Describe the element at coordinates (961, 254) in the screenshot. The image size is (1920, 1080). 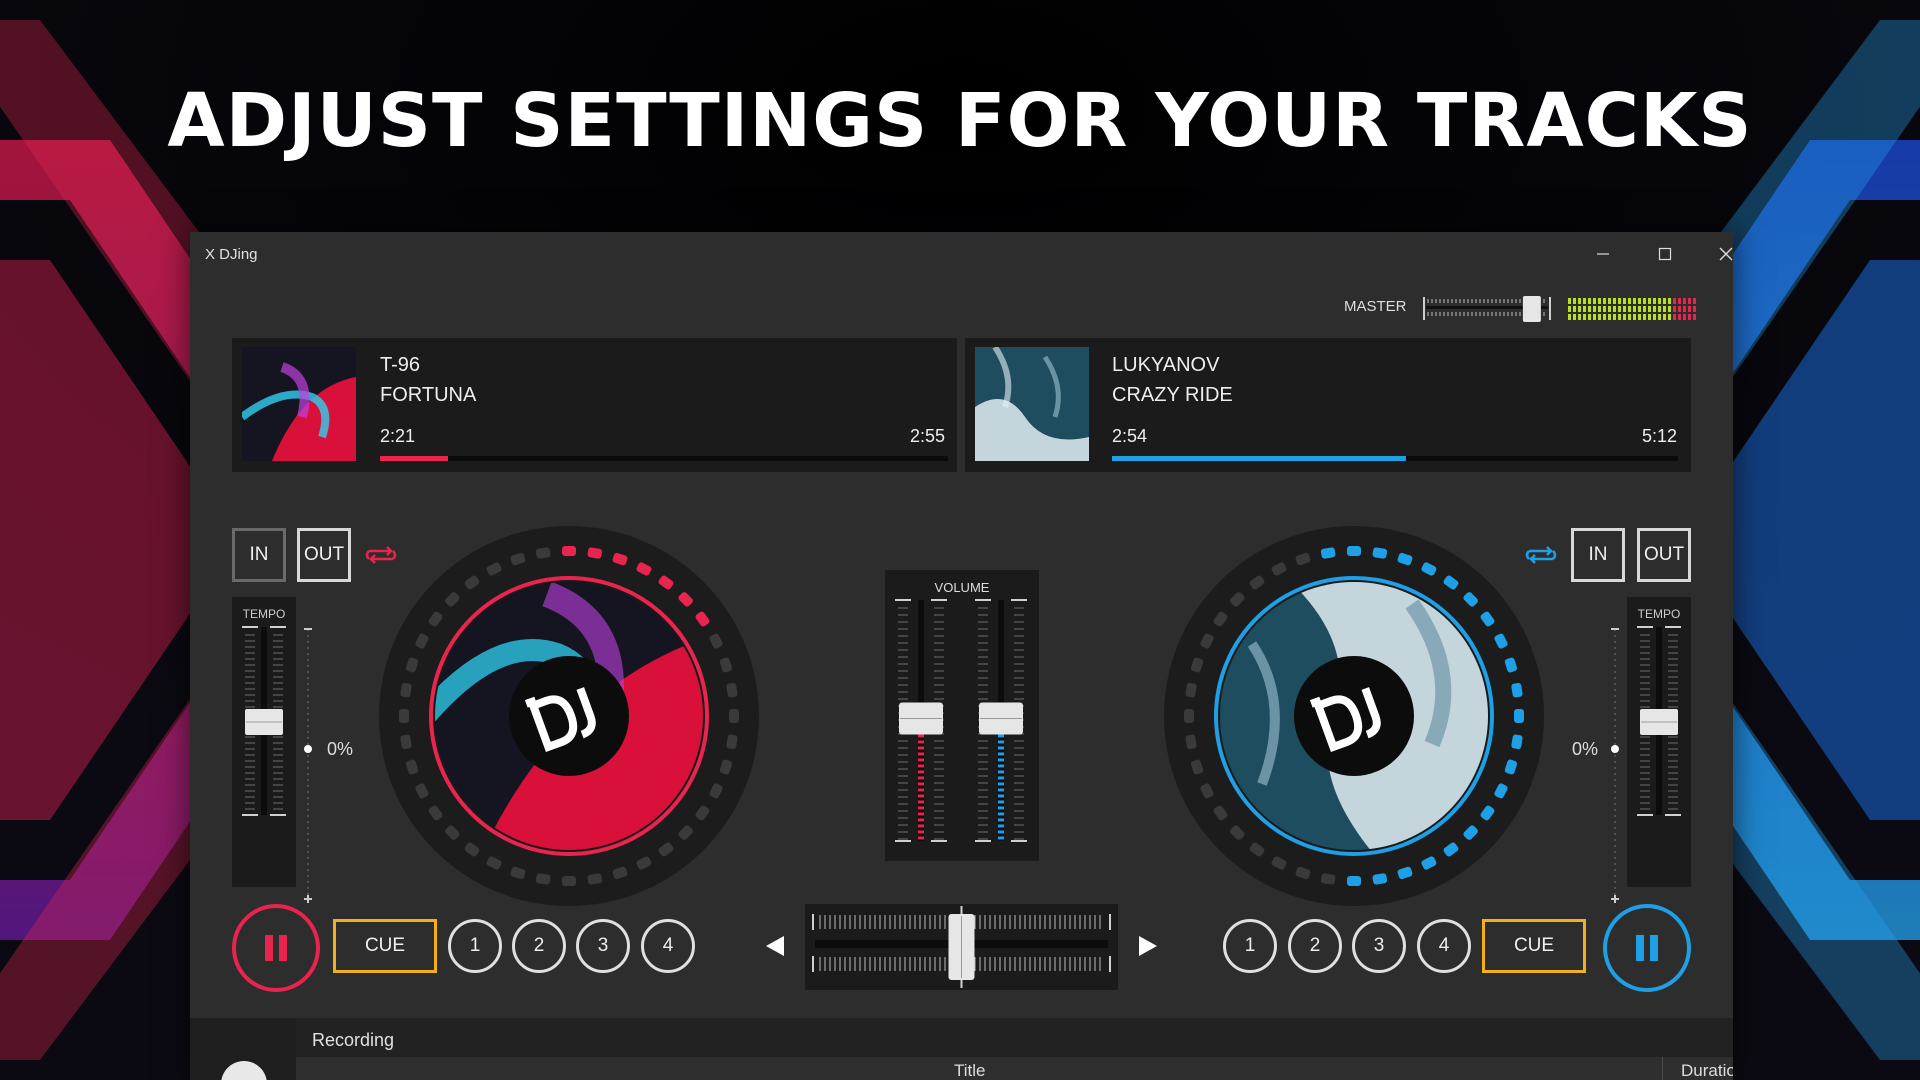
I see `title-bar: X DJing` at that location.